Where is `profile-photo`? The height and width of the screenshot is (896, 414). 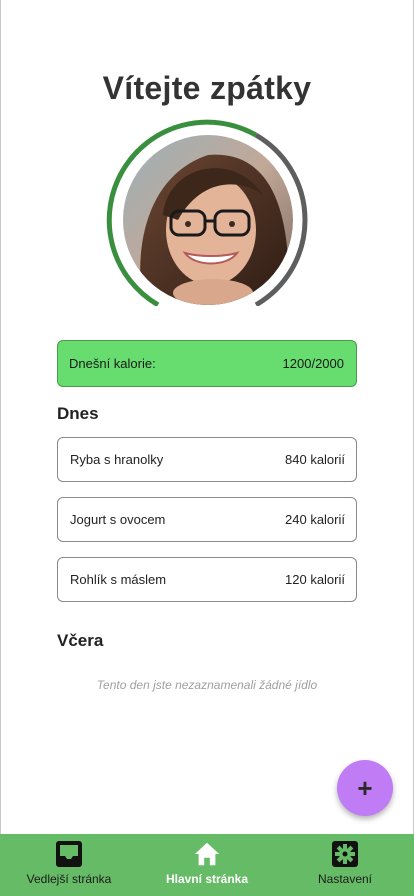 profile-photo is located at coordinates (208, 220).